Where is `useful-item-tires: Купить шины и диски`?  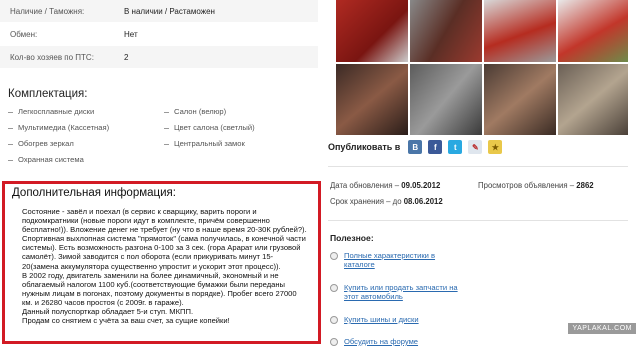
useful-item-tires: Купить шины и диски is located at coordinates (374, 319).